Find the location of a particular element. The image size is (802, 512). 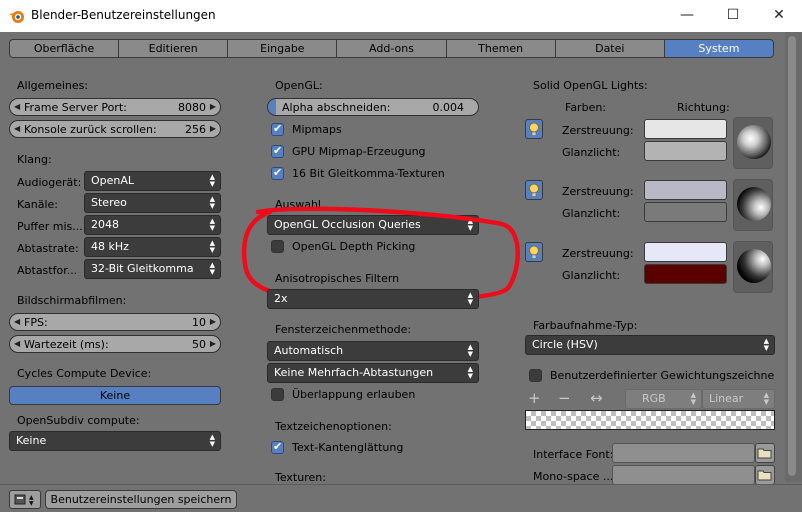

tab-editing: Editieren is located at coordinates (173, 48).